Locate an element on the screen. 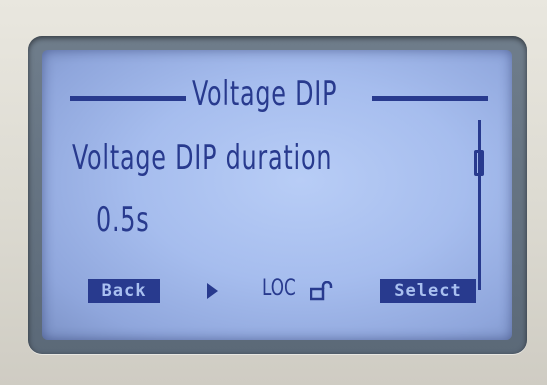 This screenshot has width=547, height=385. parameter-value: 0.5s is located at coordinates (122, 220).